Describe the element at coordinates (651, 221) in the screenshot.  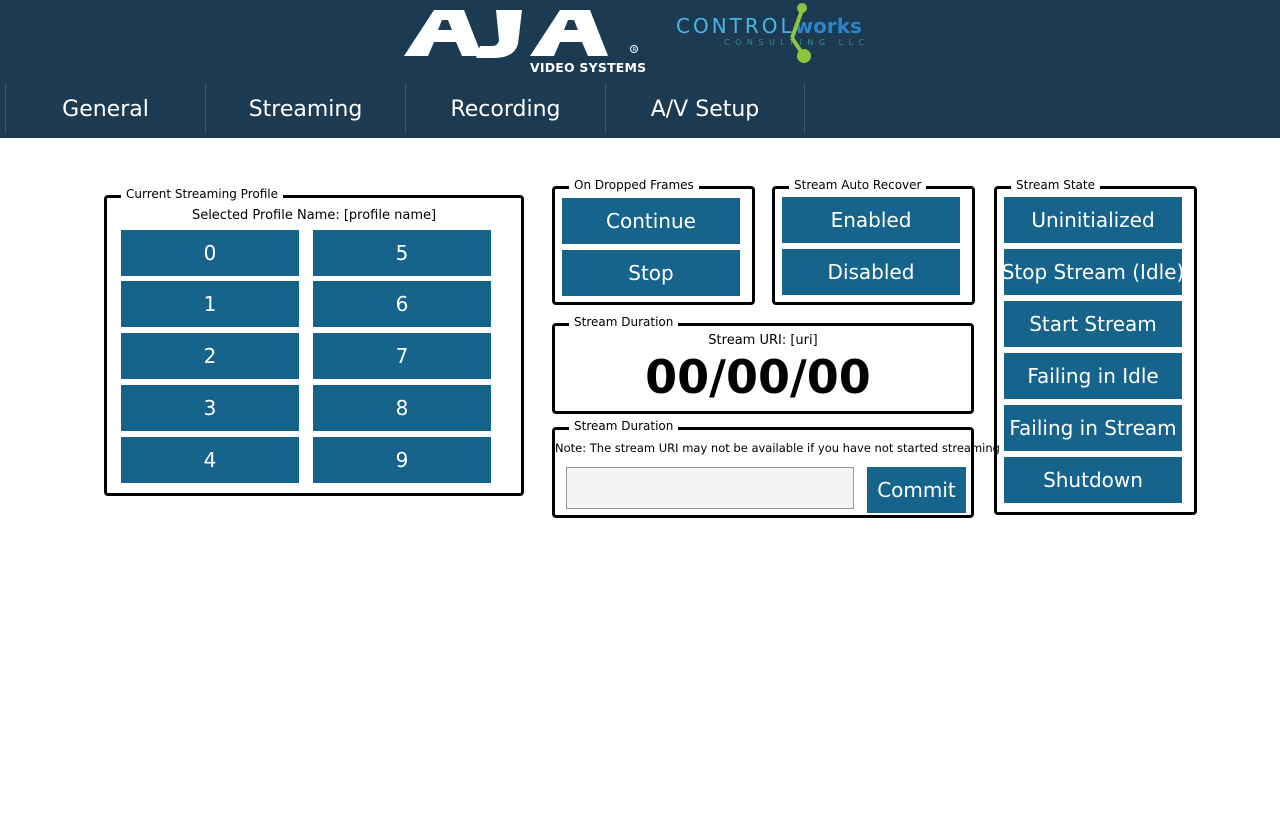
I see `continue-button: Continue` at that location.